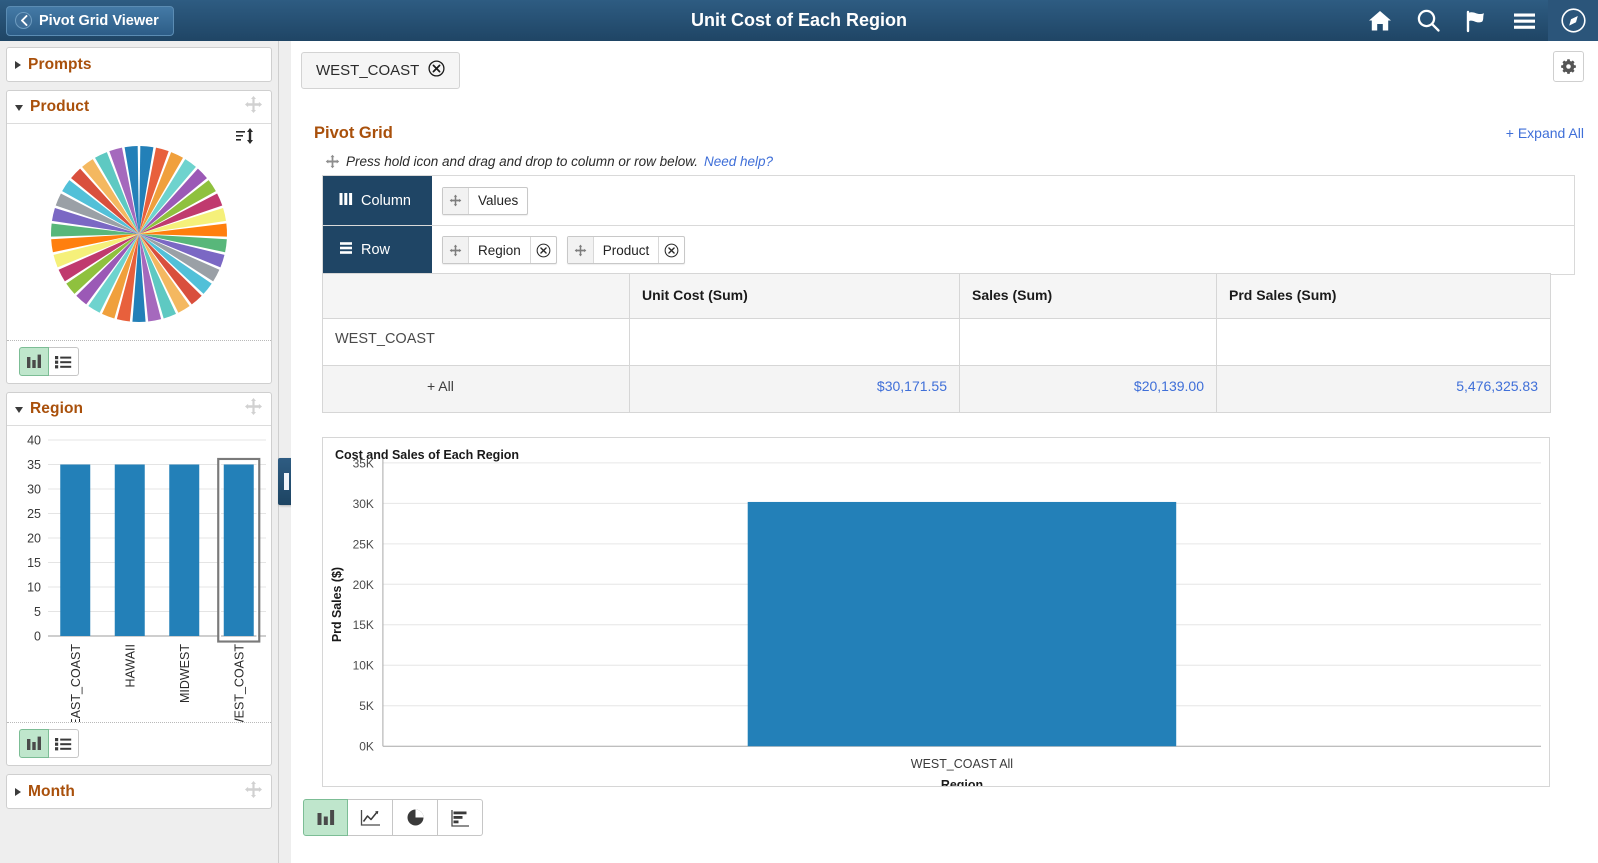  What do you see at coordinates (139, 234) in the screenshot?
I see `product-pie-chart` at bounding box center [139, 234].